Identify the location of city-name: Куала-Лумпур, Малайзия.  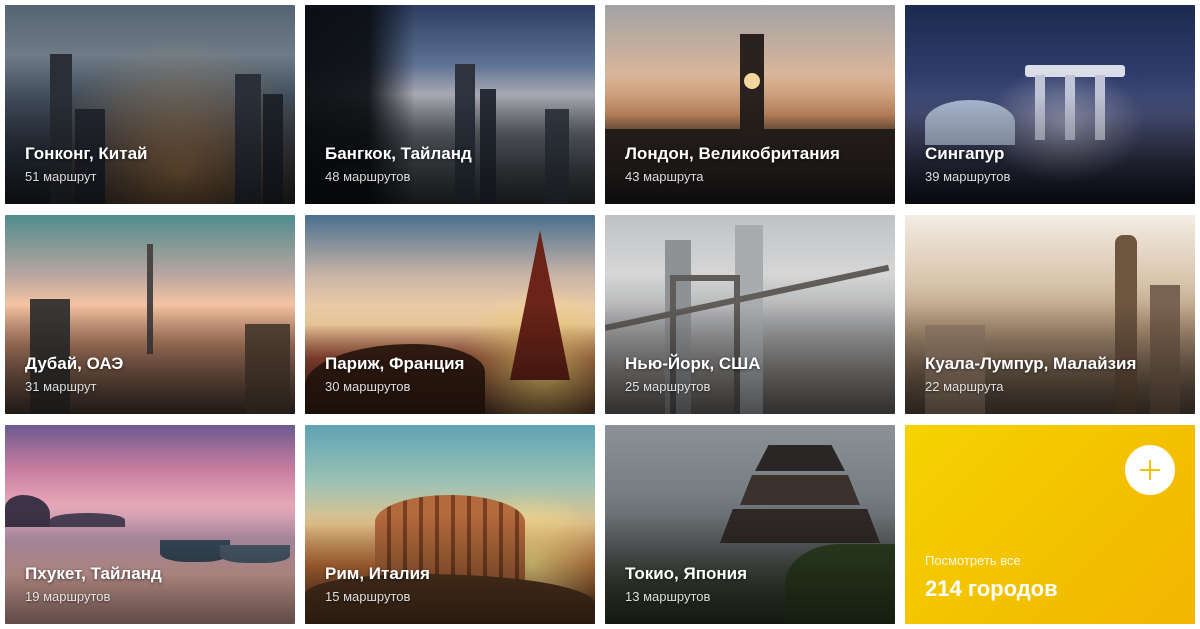
(1031, 363).